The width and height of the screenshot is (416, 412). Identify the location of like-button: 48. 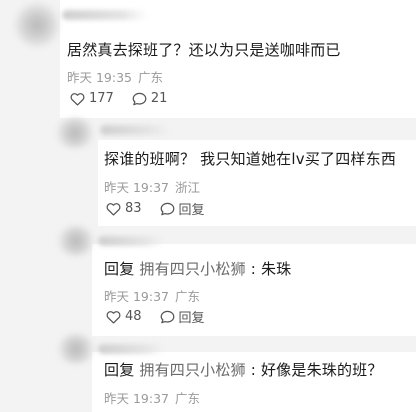
(124, 316).